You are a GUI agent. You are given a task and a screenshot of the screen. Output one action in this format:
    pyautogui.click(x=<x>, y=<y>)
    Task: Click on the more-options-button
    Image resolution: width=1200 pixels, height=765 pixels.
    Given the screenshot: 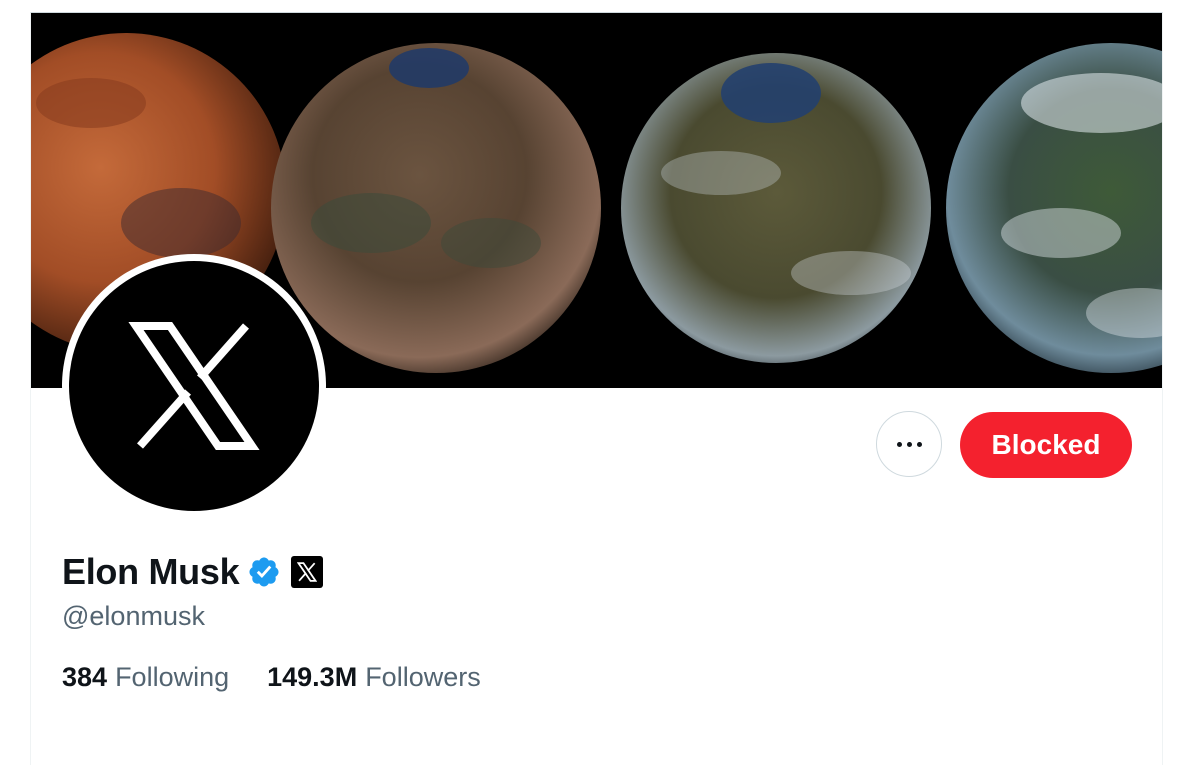 What is the action you would take?
    pyautogui.click(x=909, y=444)
    